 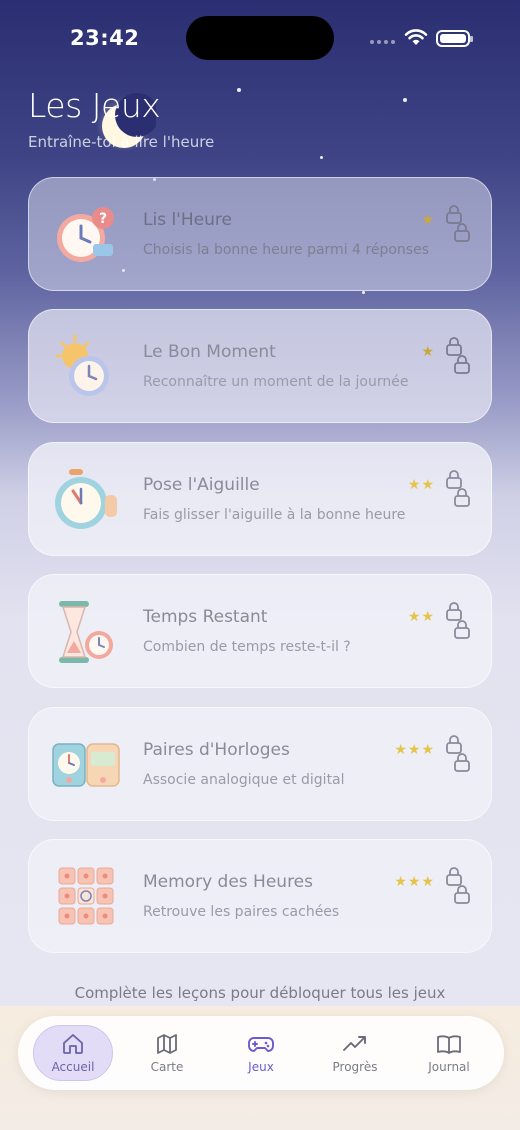 What do you see at coordinates (216, 750) in the screenshot?
I see `game-title: Paires d'Horloges` at bounding box center [216, 750].